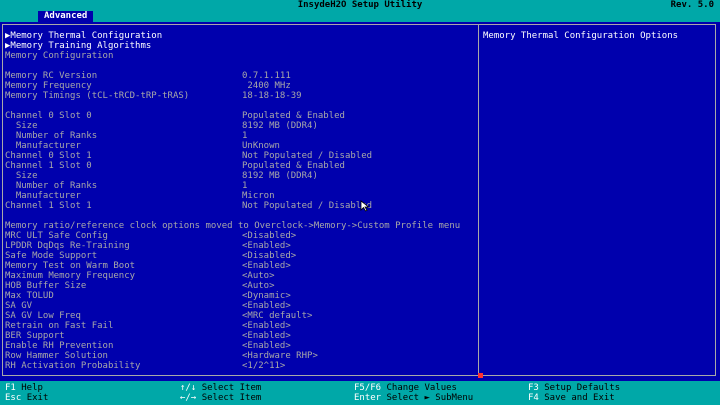  What do you see at coordinates (258, 196) in the screenshot?
I see `row-value: Micron` at bounding box center [258, 196].